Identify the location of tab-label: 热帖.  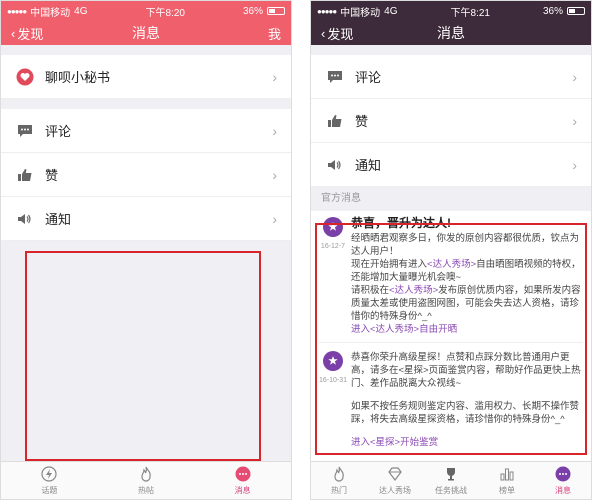
(146, 490).